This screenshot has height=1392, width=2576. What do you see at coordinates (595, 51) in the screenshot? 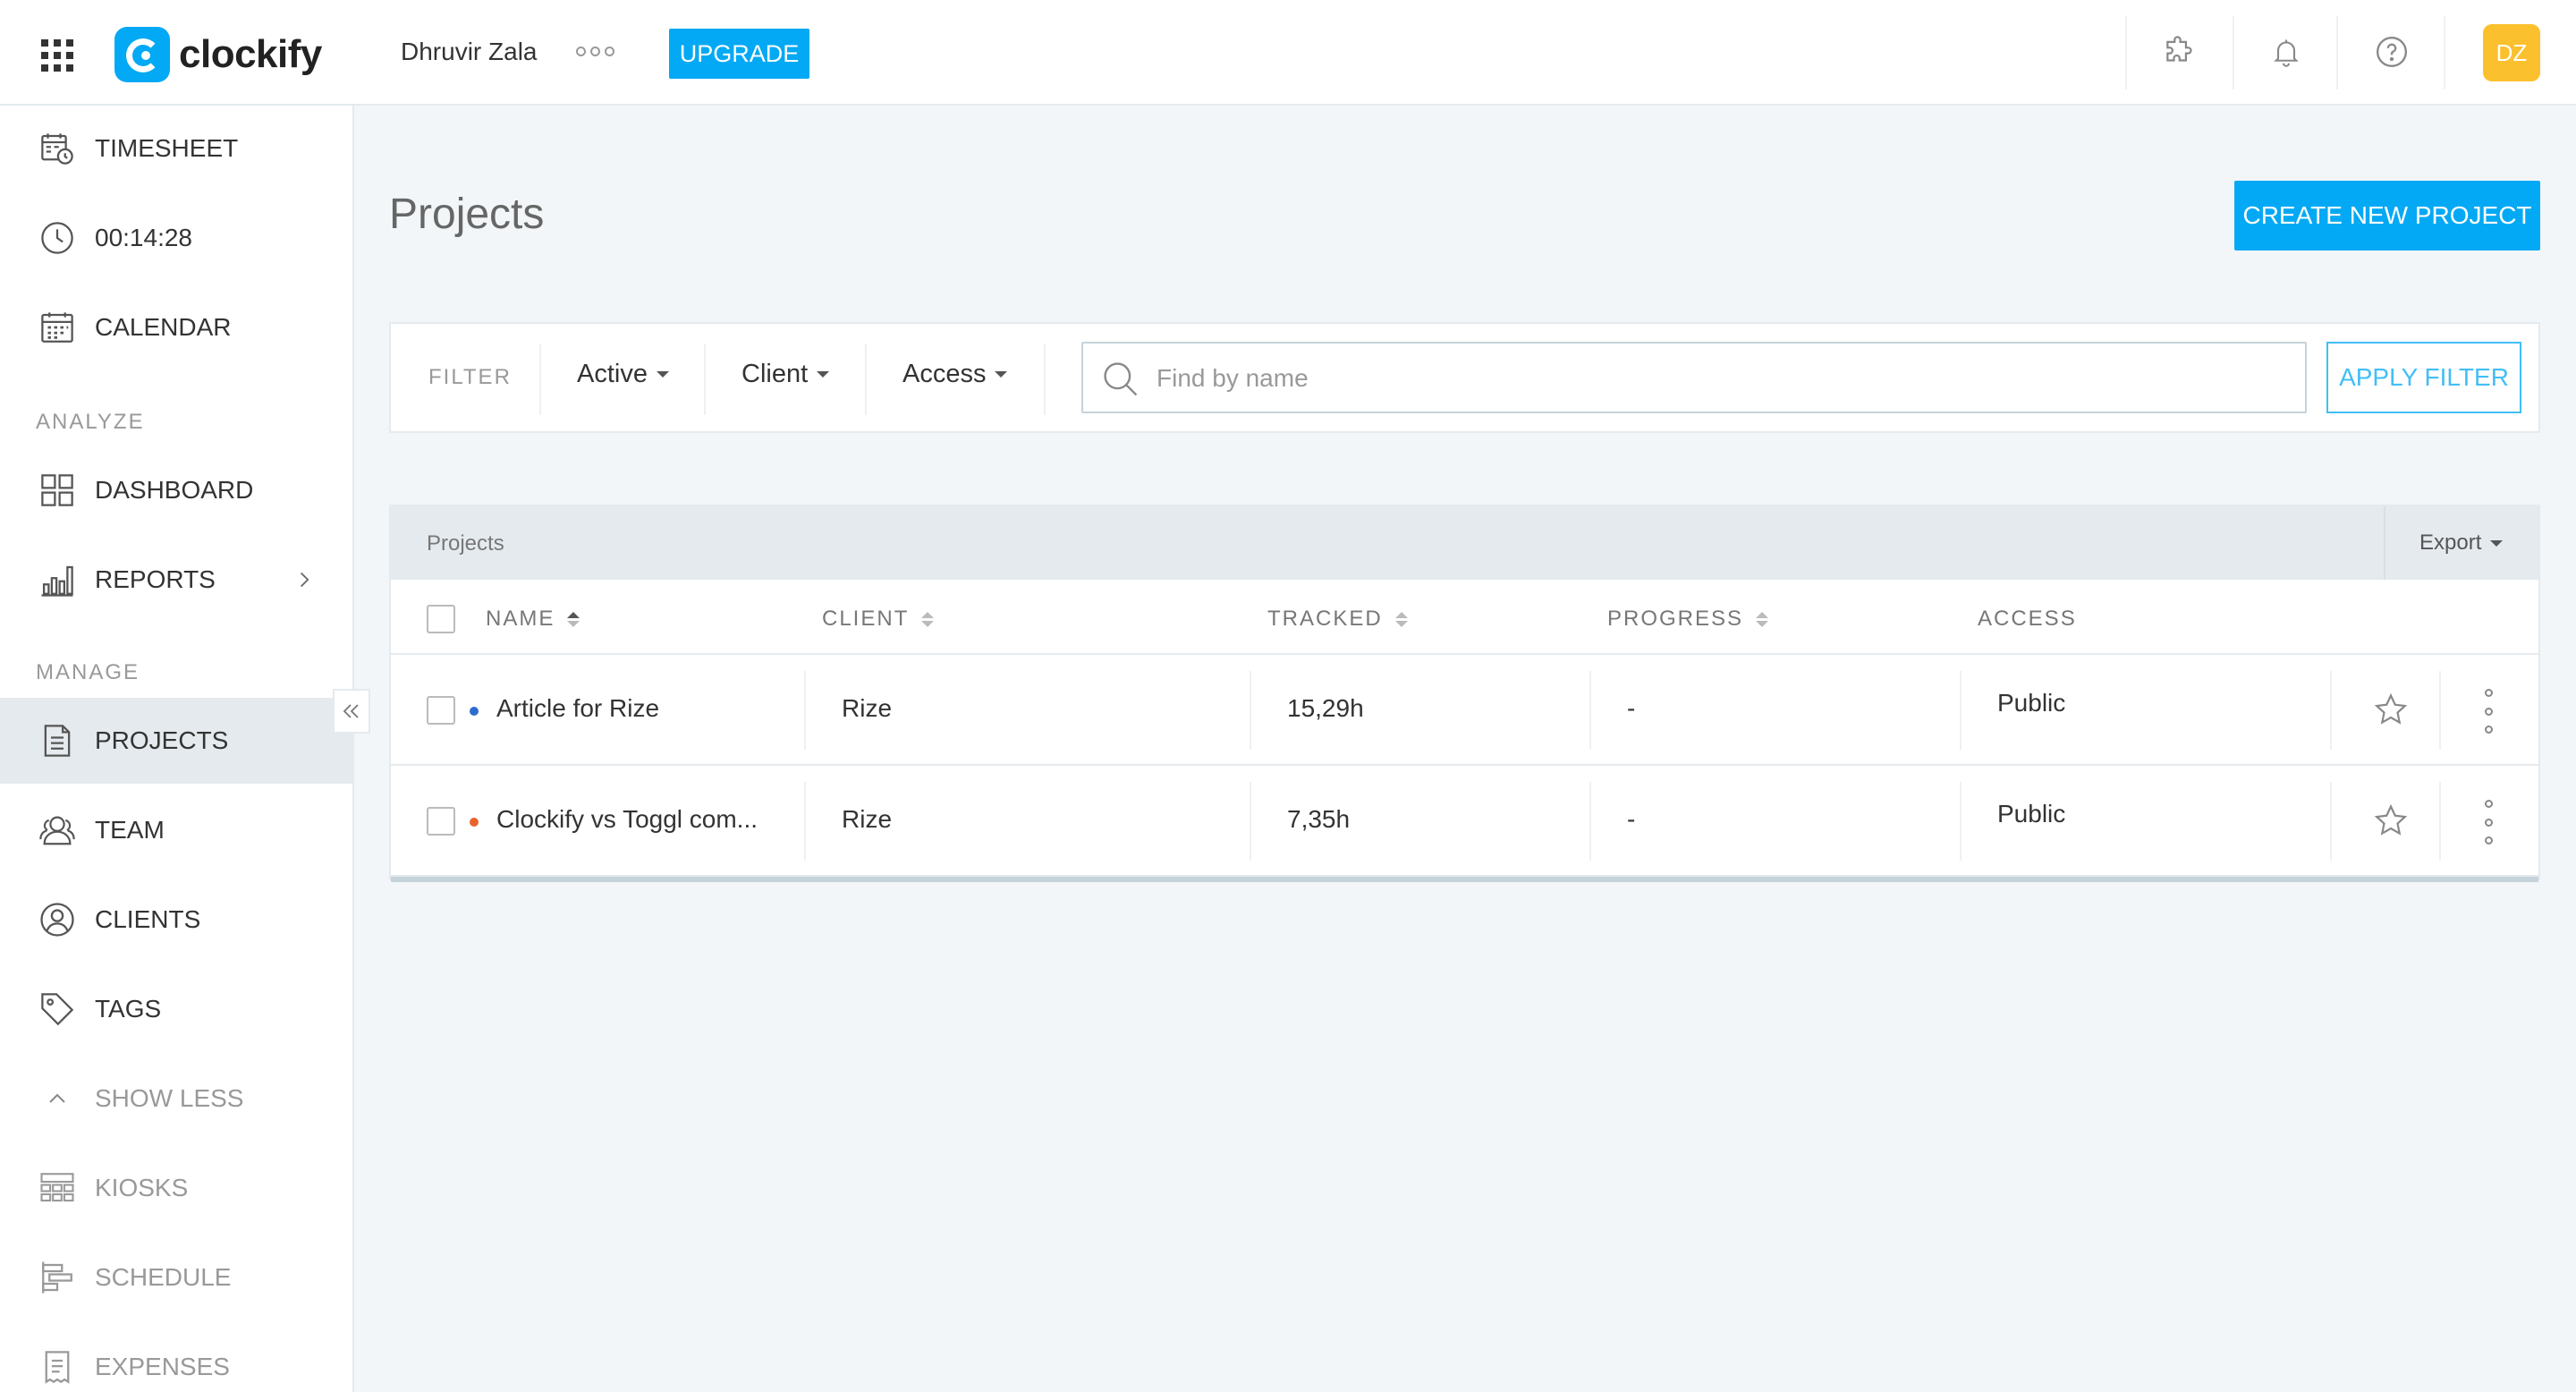
I see `more-options-icon` at bounding box center [595, 51].